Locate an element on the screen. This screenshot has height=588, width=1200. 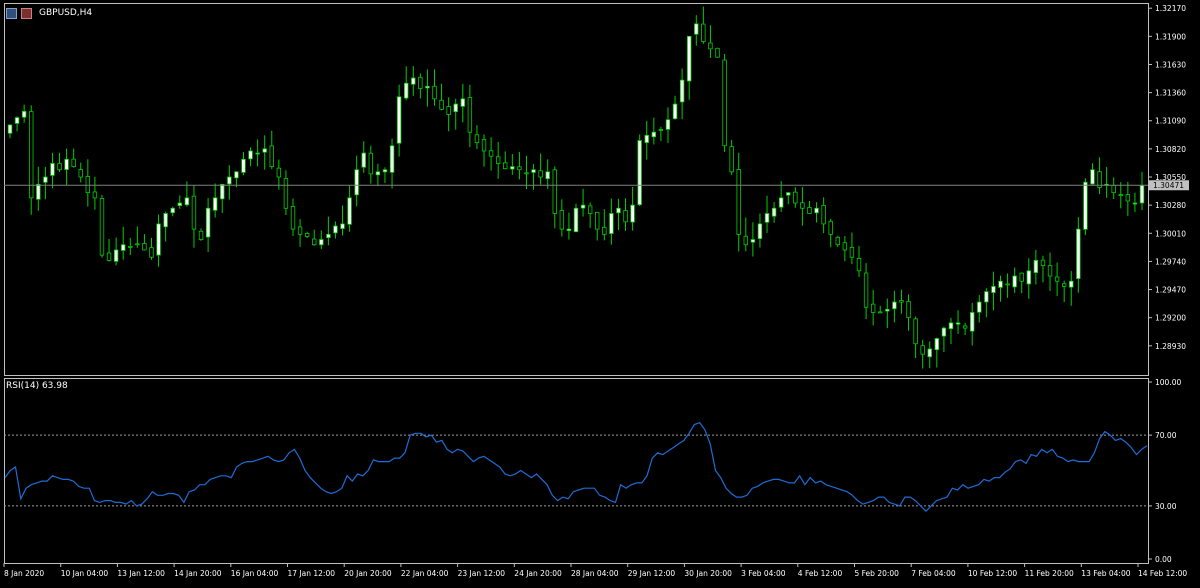
rsi-tick-label: 30.00 is located at coordinates (1166, 506).